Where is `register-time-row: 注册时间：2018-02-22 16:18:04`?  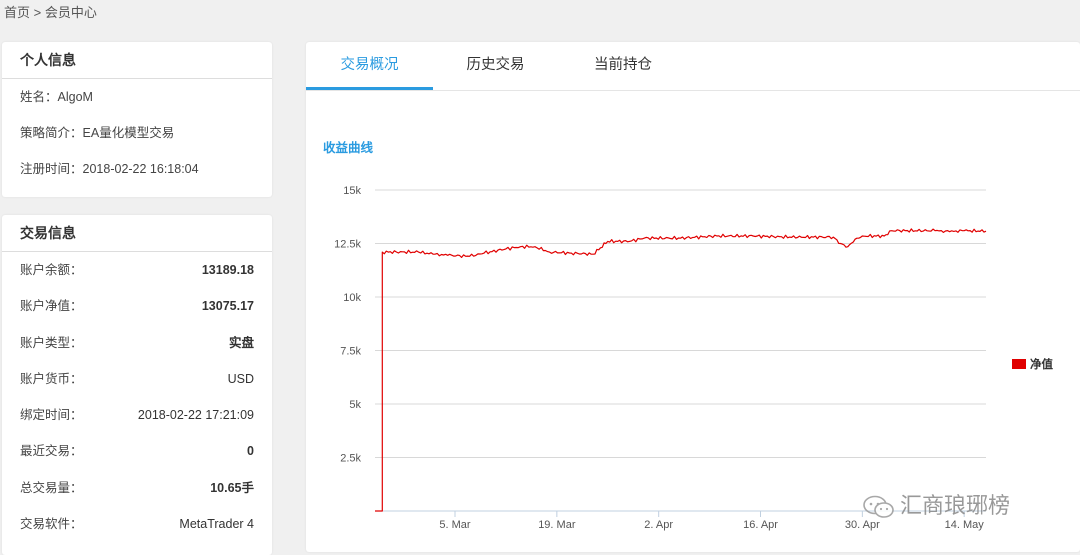 register-time-row: 注册时间：2018-02-22 16:18:04 is located at coordinates (137, 169).